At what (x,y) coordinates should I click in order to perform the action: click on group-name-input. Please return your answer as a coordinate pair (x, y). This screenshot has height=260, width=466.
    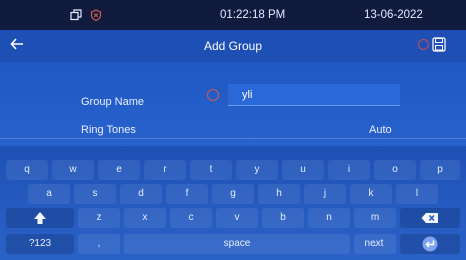
    Looking at the image, I should click on (314, 95).